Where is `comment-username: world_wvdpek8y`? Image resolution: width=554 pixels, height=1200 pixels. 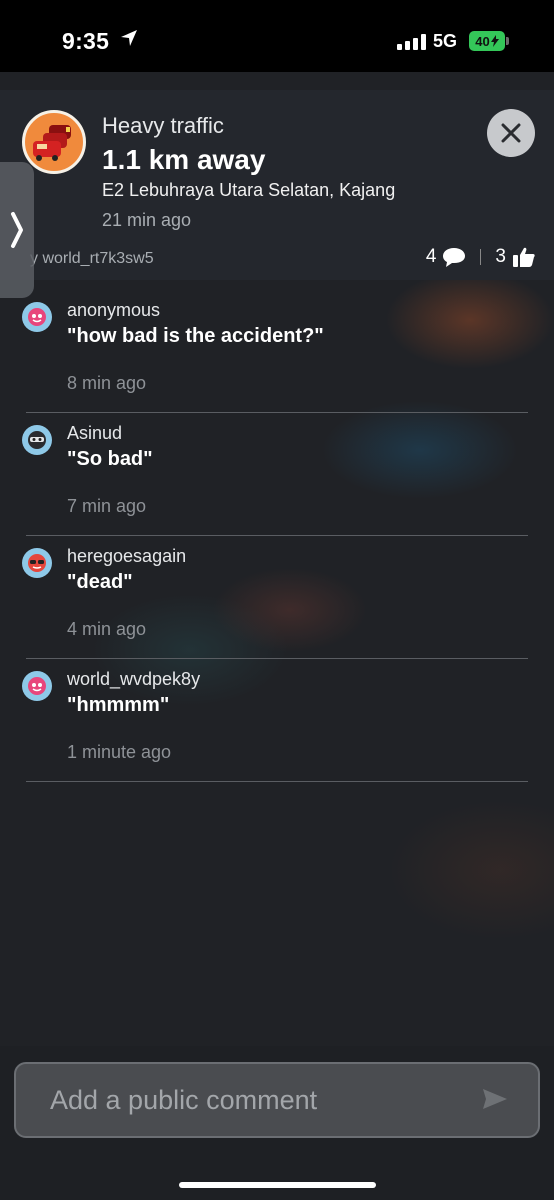
comment-username: world_wvdpek8y is located at coordinates (134, 679).